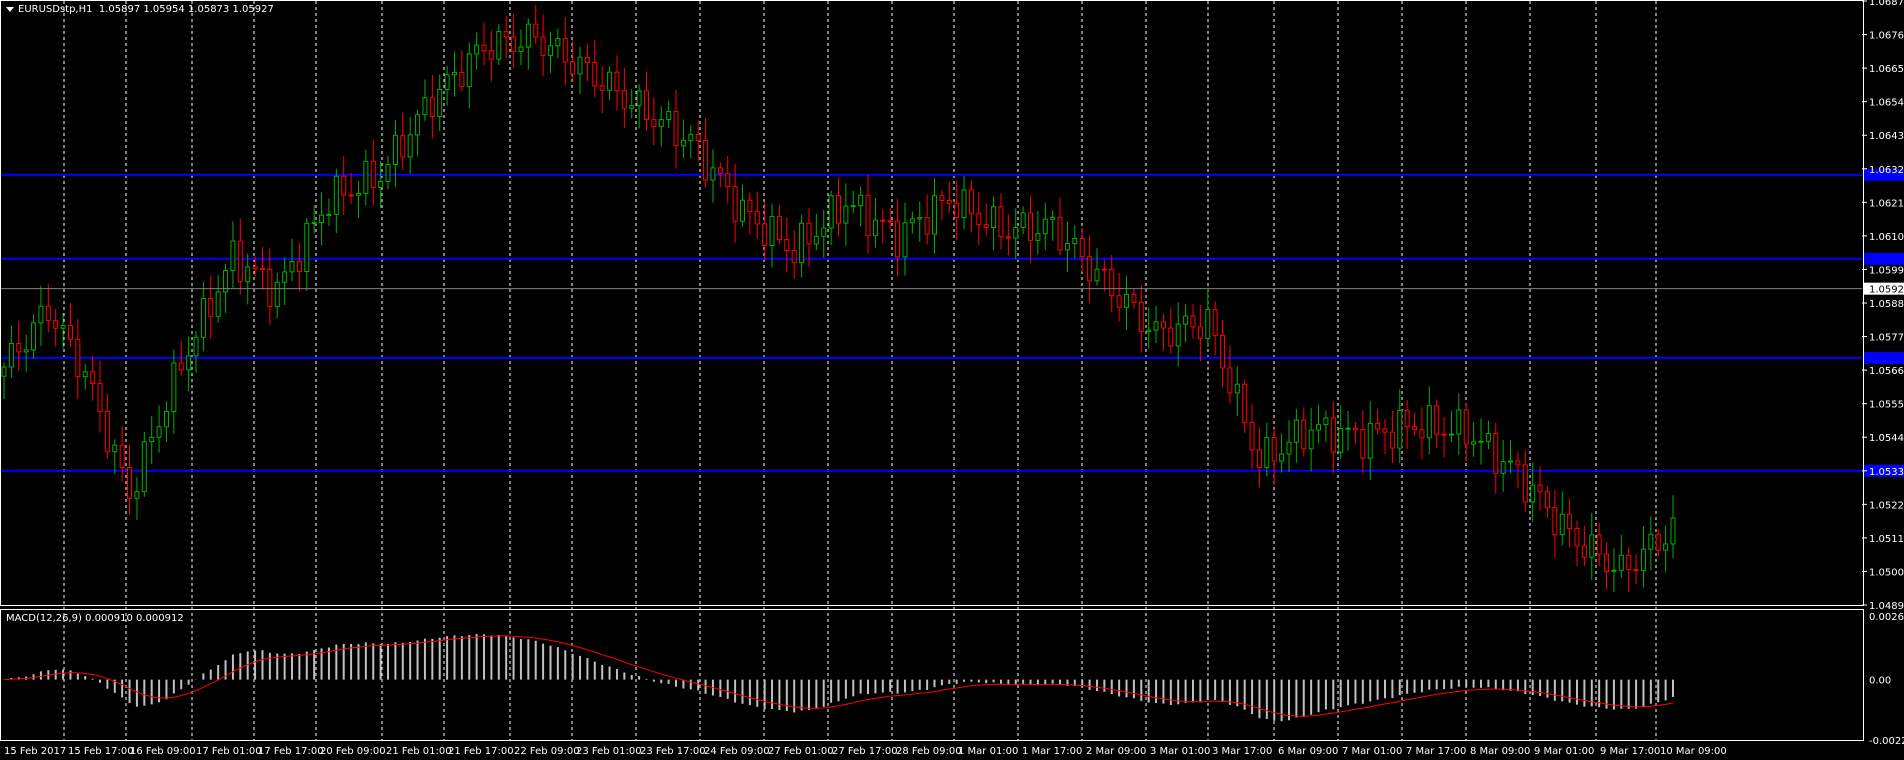 The height and width of the screenshot is (760, 1904). I want to click on price-label: 1.05440, so click(1886, 438).